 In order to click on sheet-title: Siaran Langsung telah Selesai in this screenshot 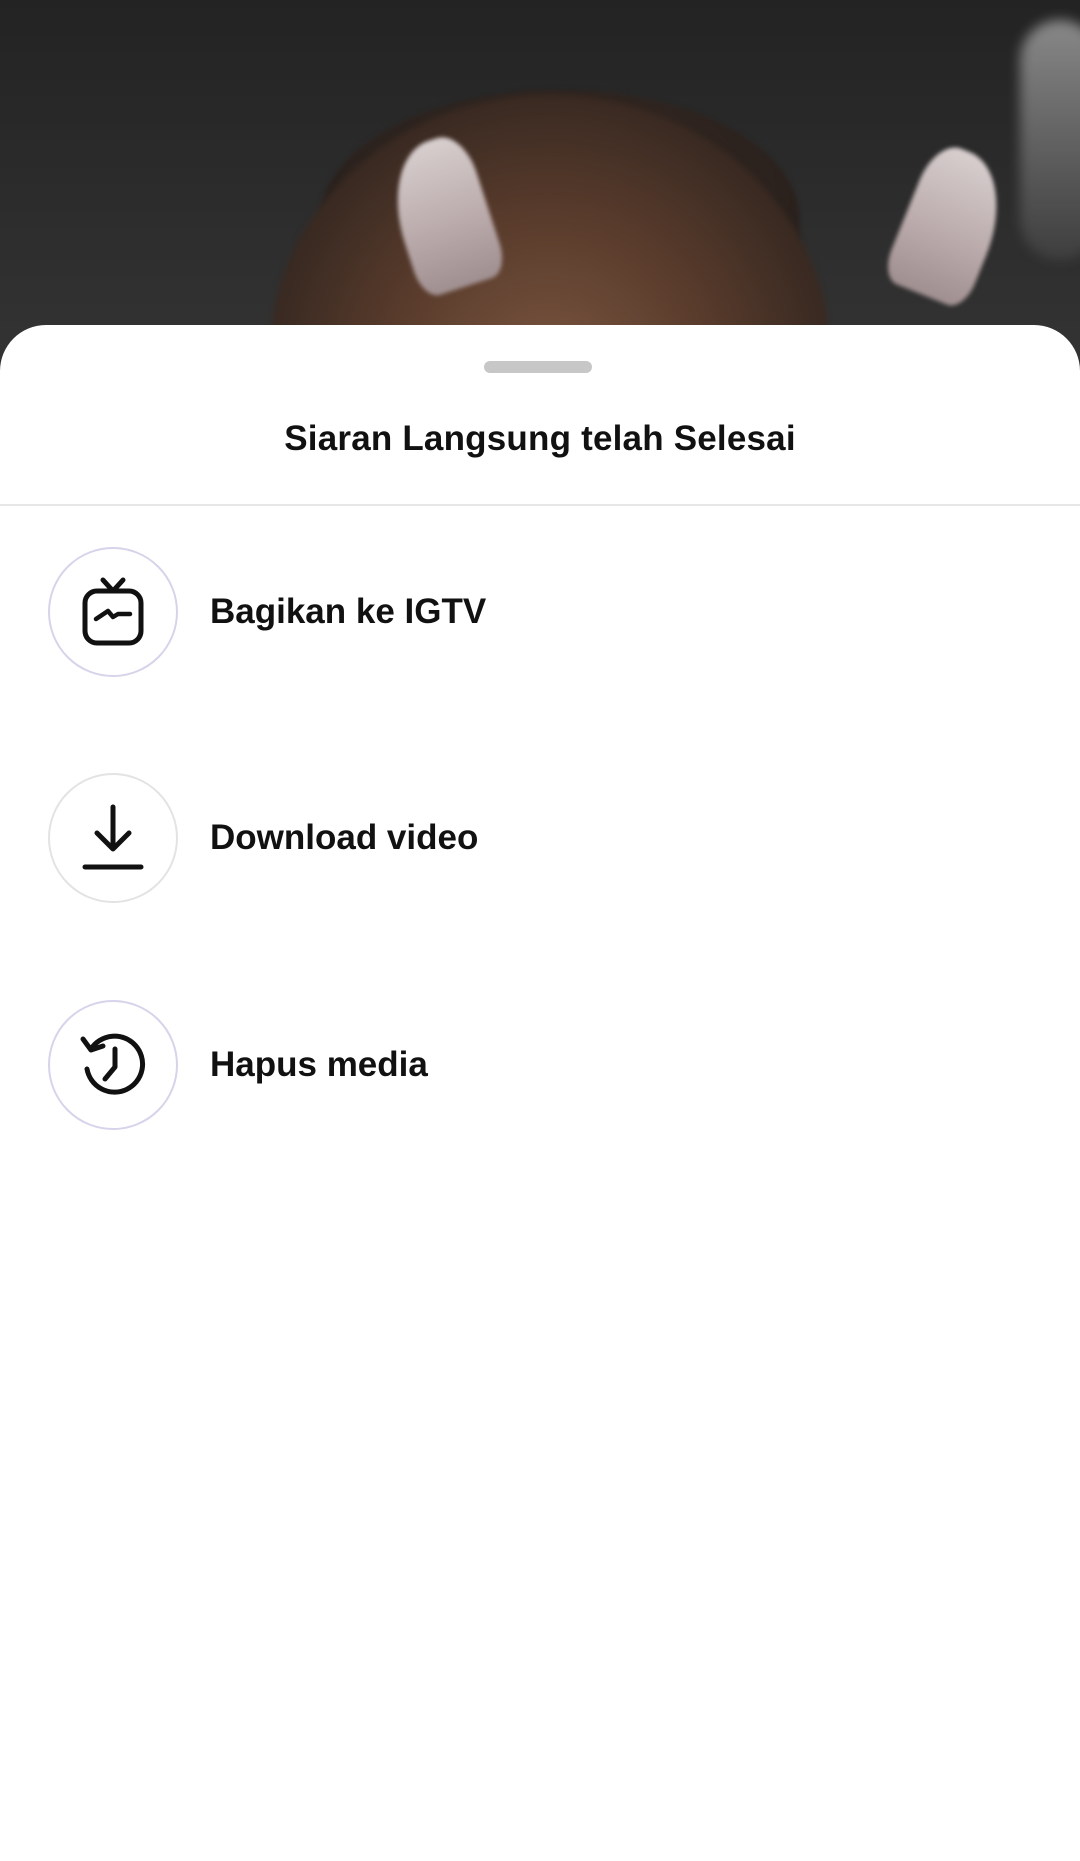, I will do `click(540, 438)`.